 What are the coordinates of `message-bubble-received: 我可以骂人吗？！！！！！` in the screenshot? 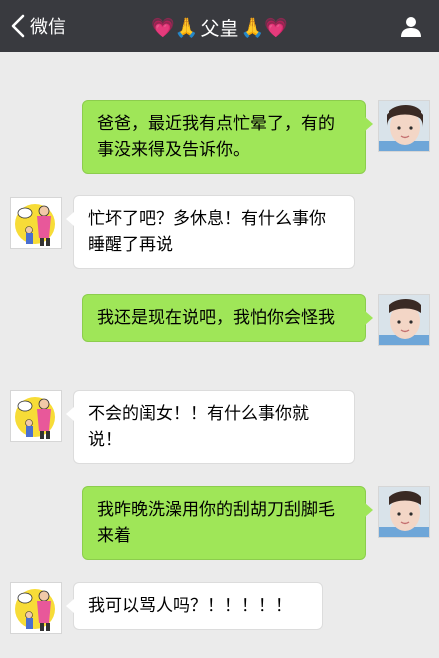 It's located at (194, 606).